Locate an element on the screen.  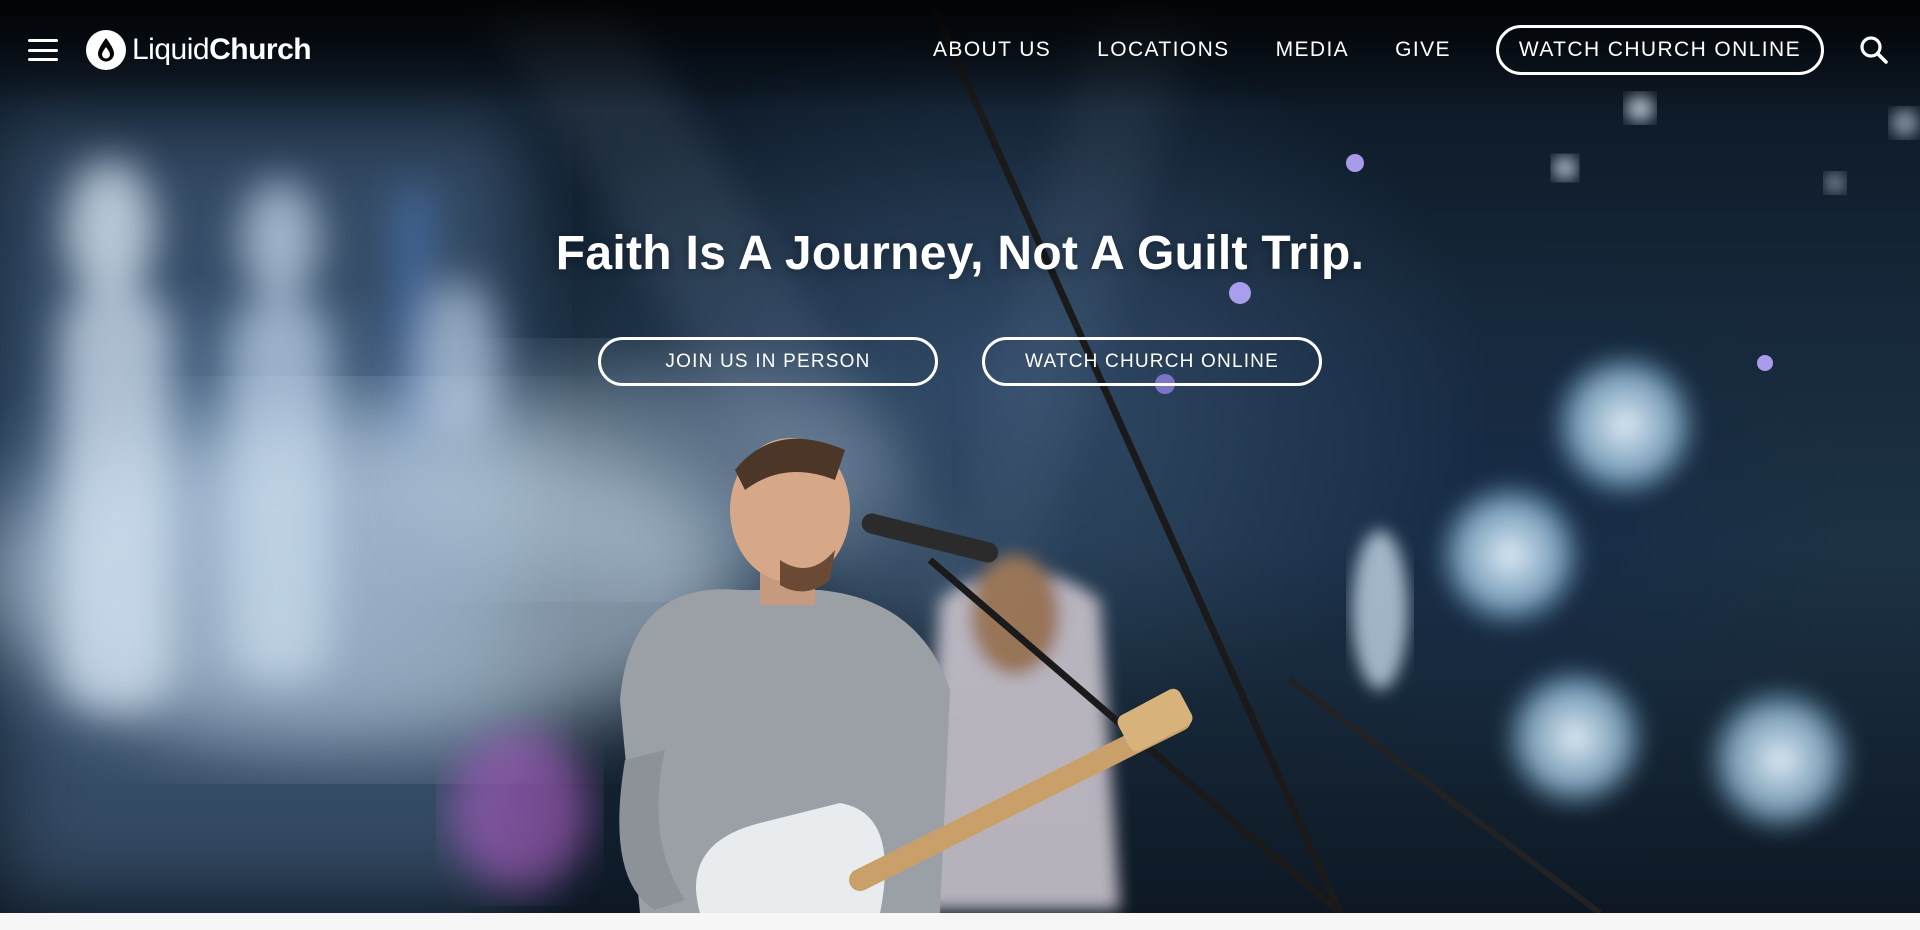
hamburger-menu-icon is located at coordinates (43, 50).